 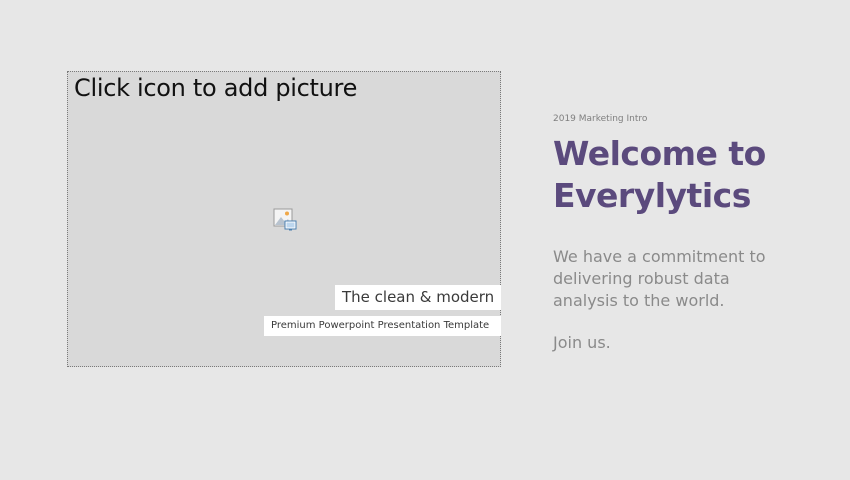 I want to click on body-text-line: We have a commitment to, so click(x=659, y=256).